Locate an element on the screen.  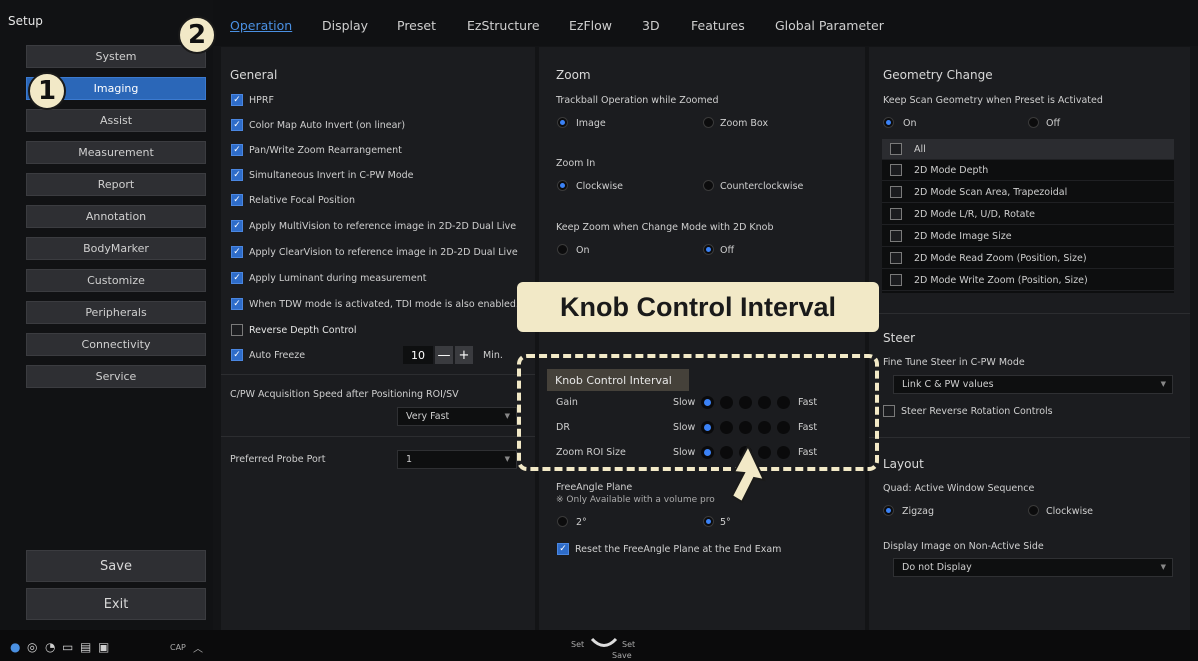
chevron-up-icon: ︿ is located at coordinates (198, 647).